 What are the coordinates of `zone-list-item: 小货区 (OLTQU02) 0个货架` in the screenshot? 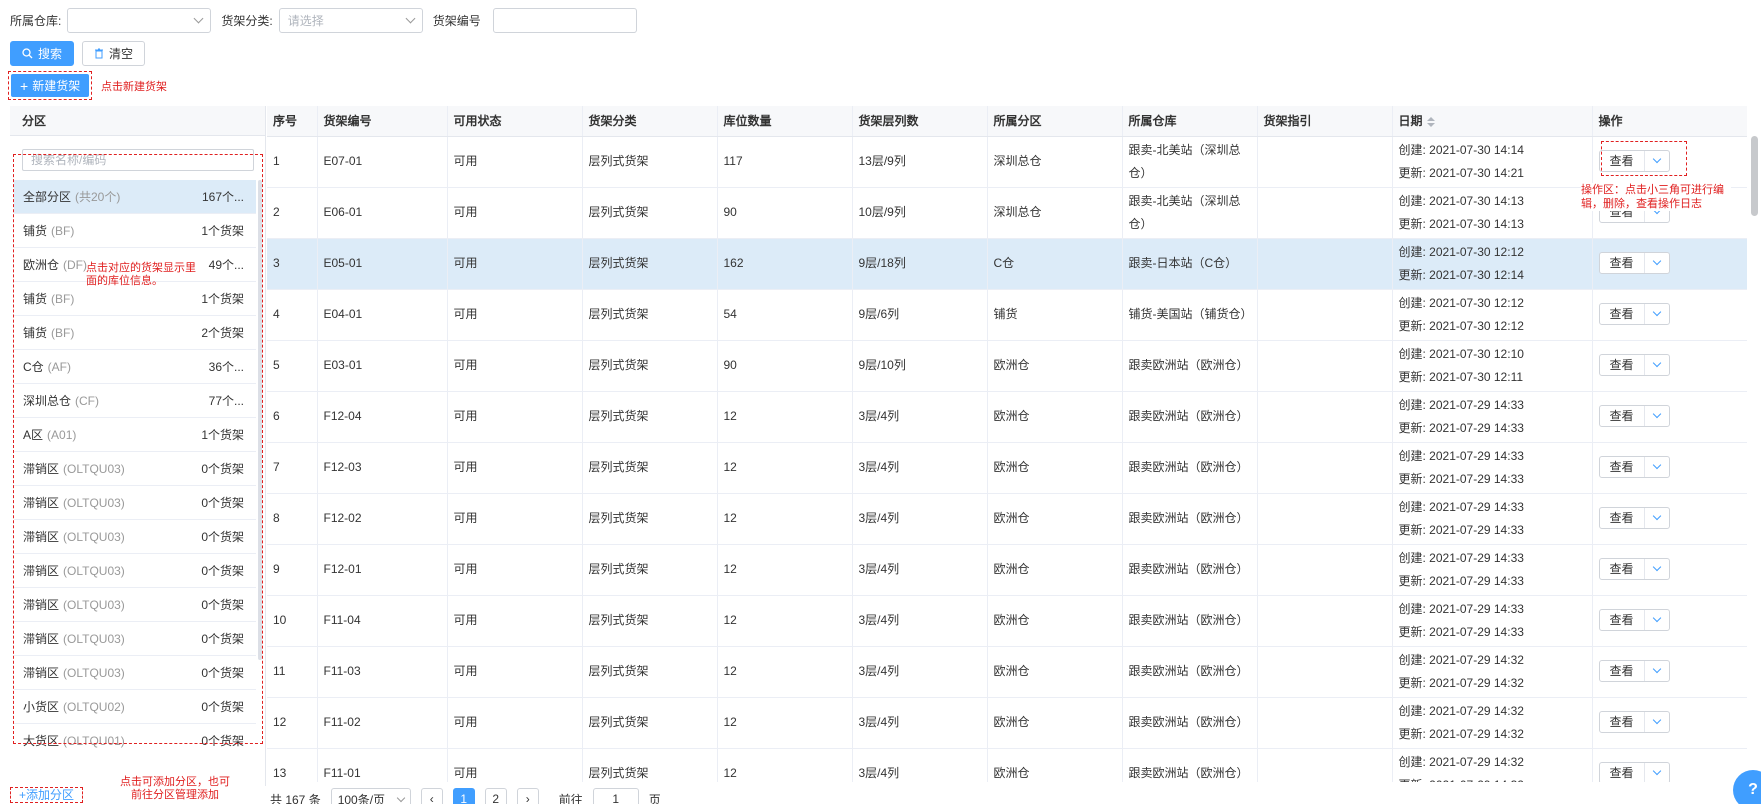 It's located at (135, 707).